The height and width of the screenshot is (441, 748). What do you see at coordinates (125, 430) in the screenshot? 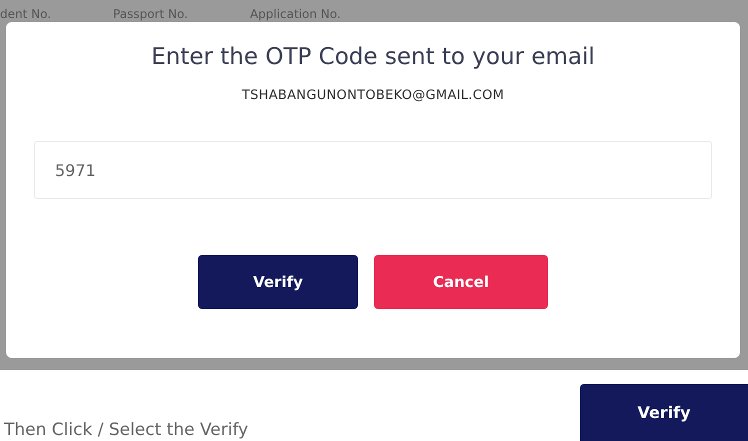
I see `instruction-text: Then Click / Select the Verify` at bounding box center [125, 430].